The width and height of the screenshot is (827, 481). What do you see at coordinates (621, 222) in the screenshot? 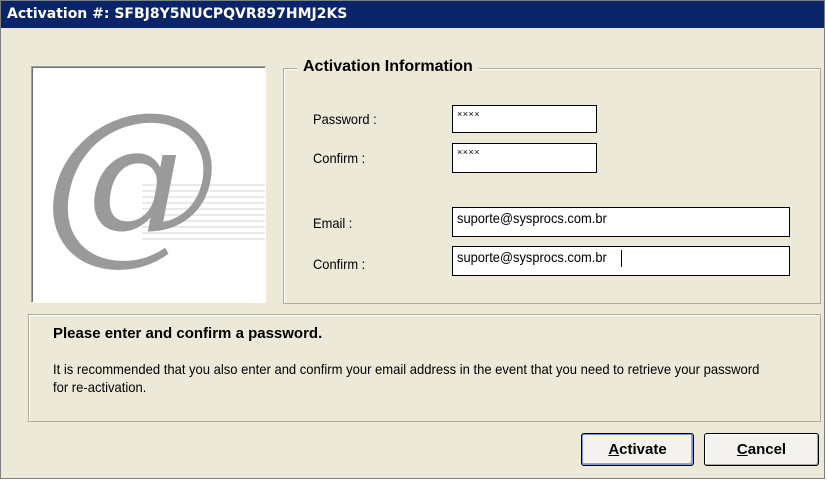
I see `email-input: suporte@sysprocs.com.br` at bounding box center [621, 222].